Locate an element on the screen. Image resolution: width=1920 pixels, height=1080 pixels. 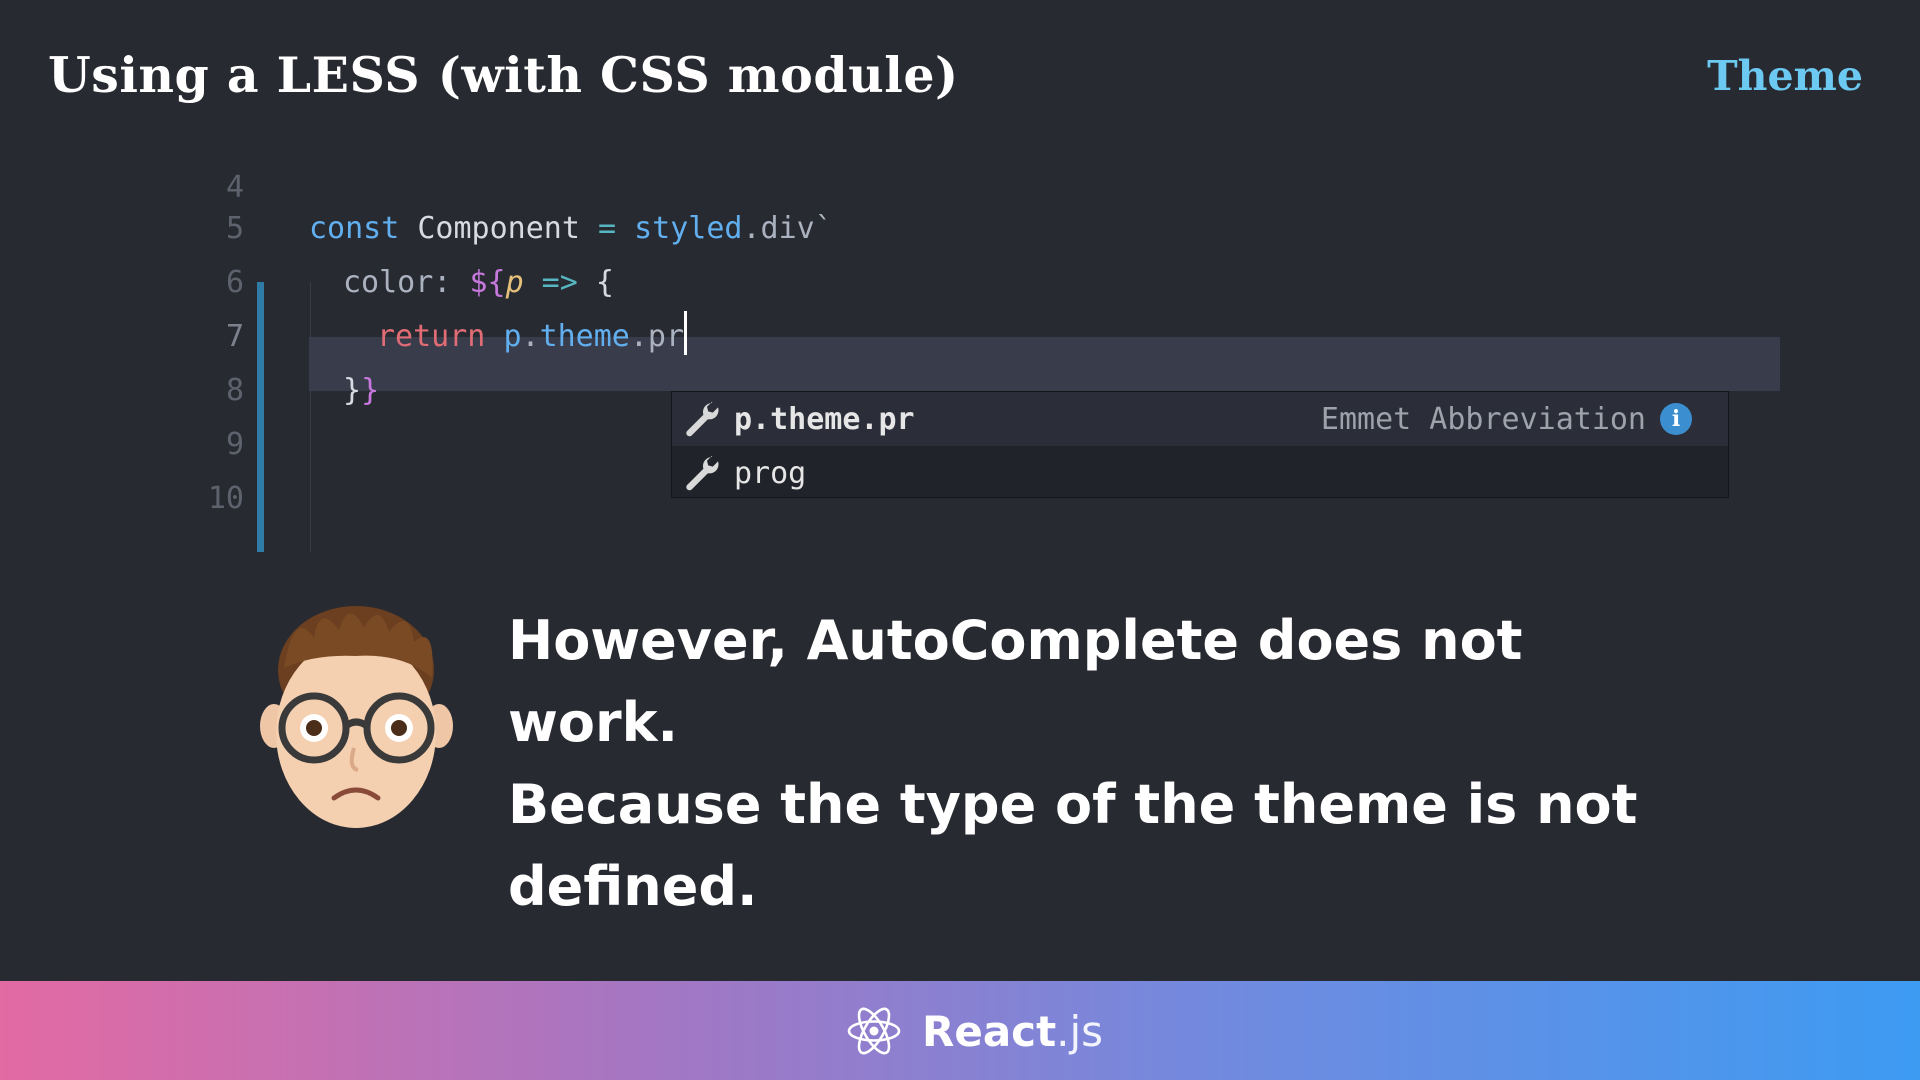
indent-guide is located at coordinates (310, 417).